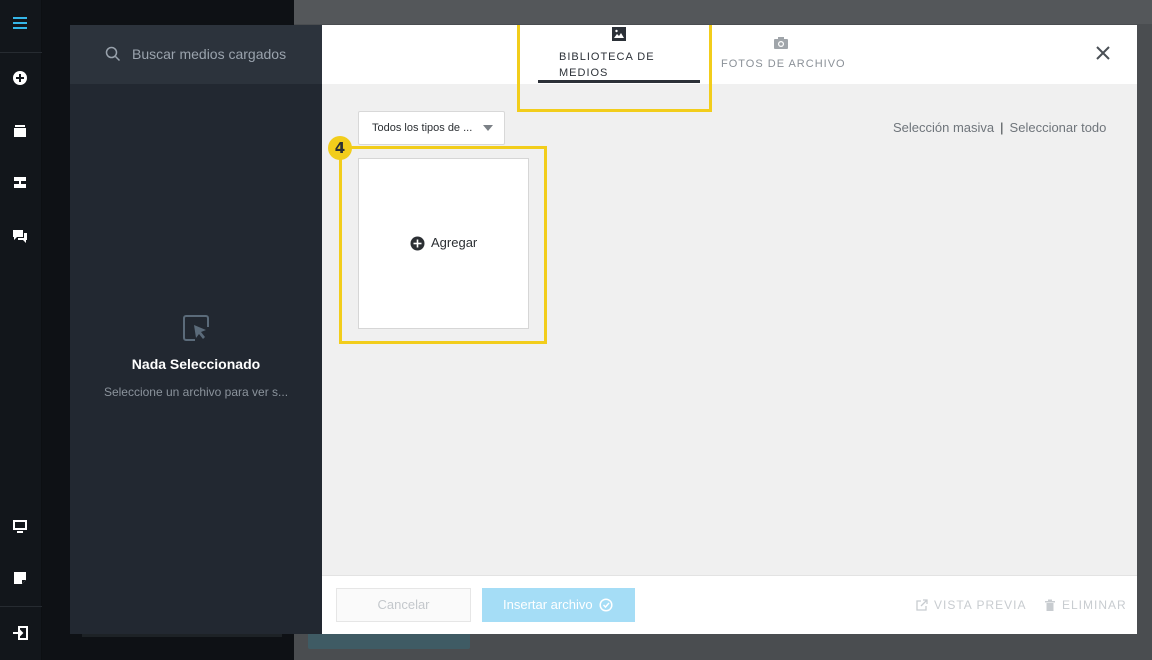  Describe the element at coordinates (781, 43) in the screenshot. I see `camera-icon` at that location.